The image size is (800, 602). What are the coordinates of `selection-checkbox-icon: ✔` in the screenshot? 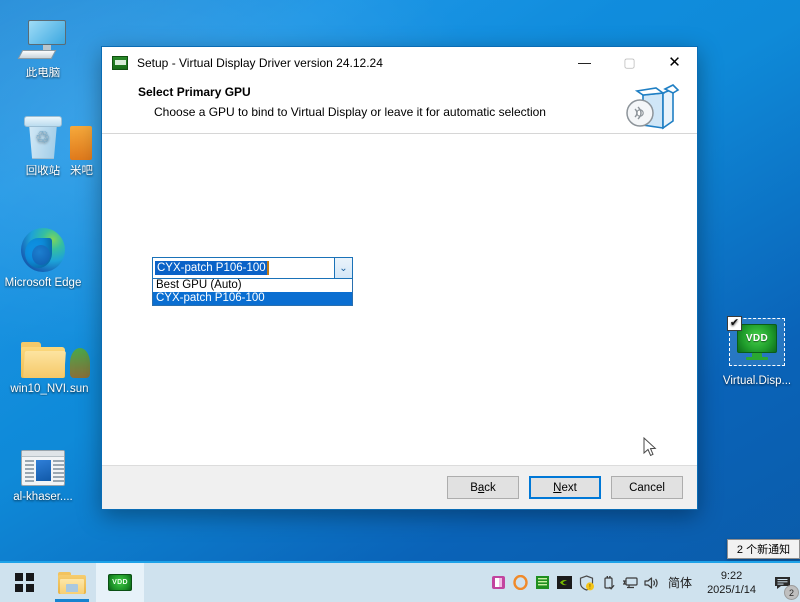 It's located at (734, 323).